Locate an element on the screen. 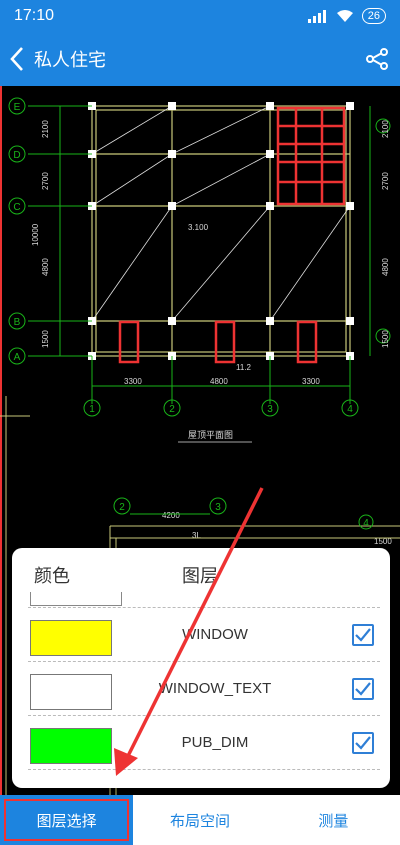 Image resolution: width=400 pixels, height=845 pixels. bottom-tab-bar: 图层选择 布局空间 测量 is located at coordinates (200, 820).